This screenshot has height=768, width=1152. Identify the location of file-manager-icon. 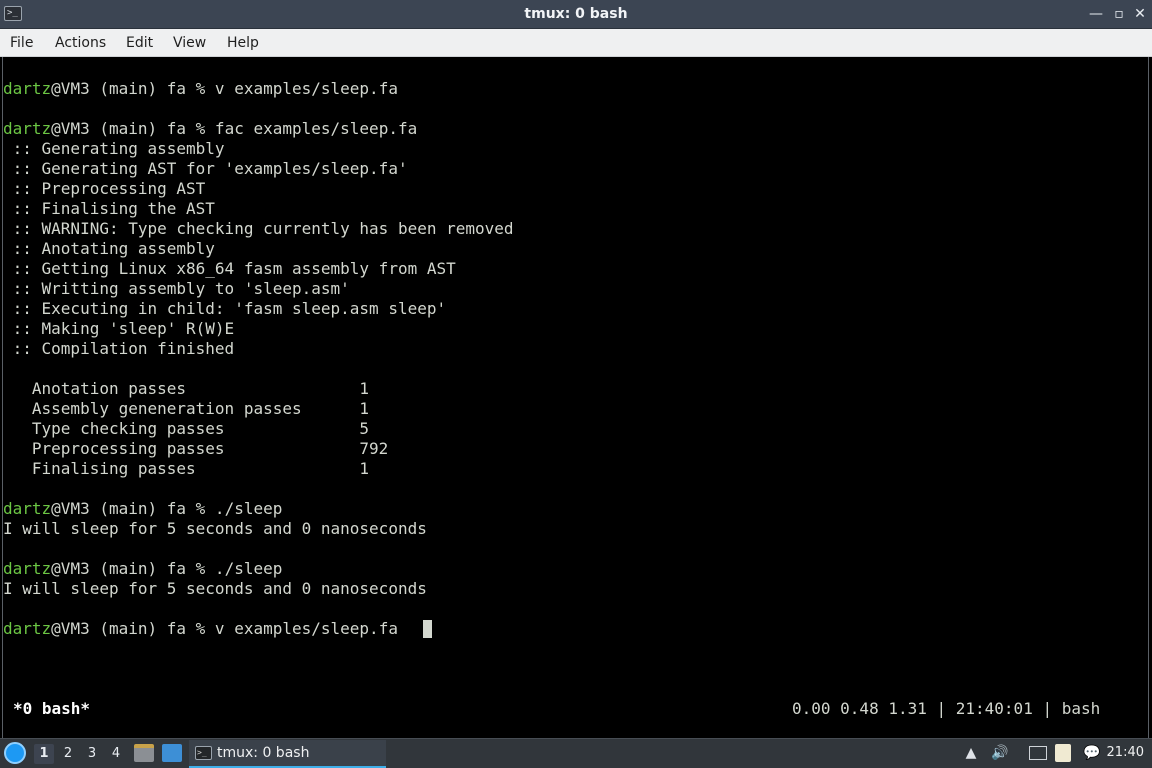
(144, 753).